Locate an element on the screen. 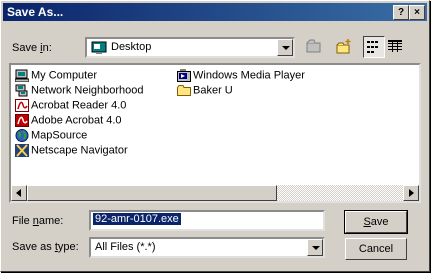 Image resolution: width=432 pixels, height=274 pixels. list-item: Netscape Navigator is located at coordinates (71, 151).